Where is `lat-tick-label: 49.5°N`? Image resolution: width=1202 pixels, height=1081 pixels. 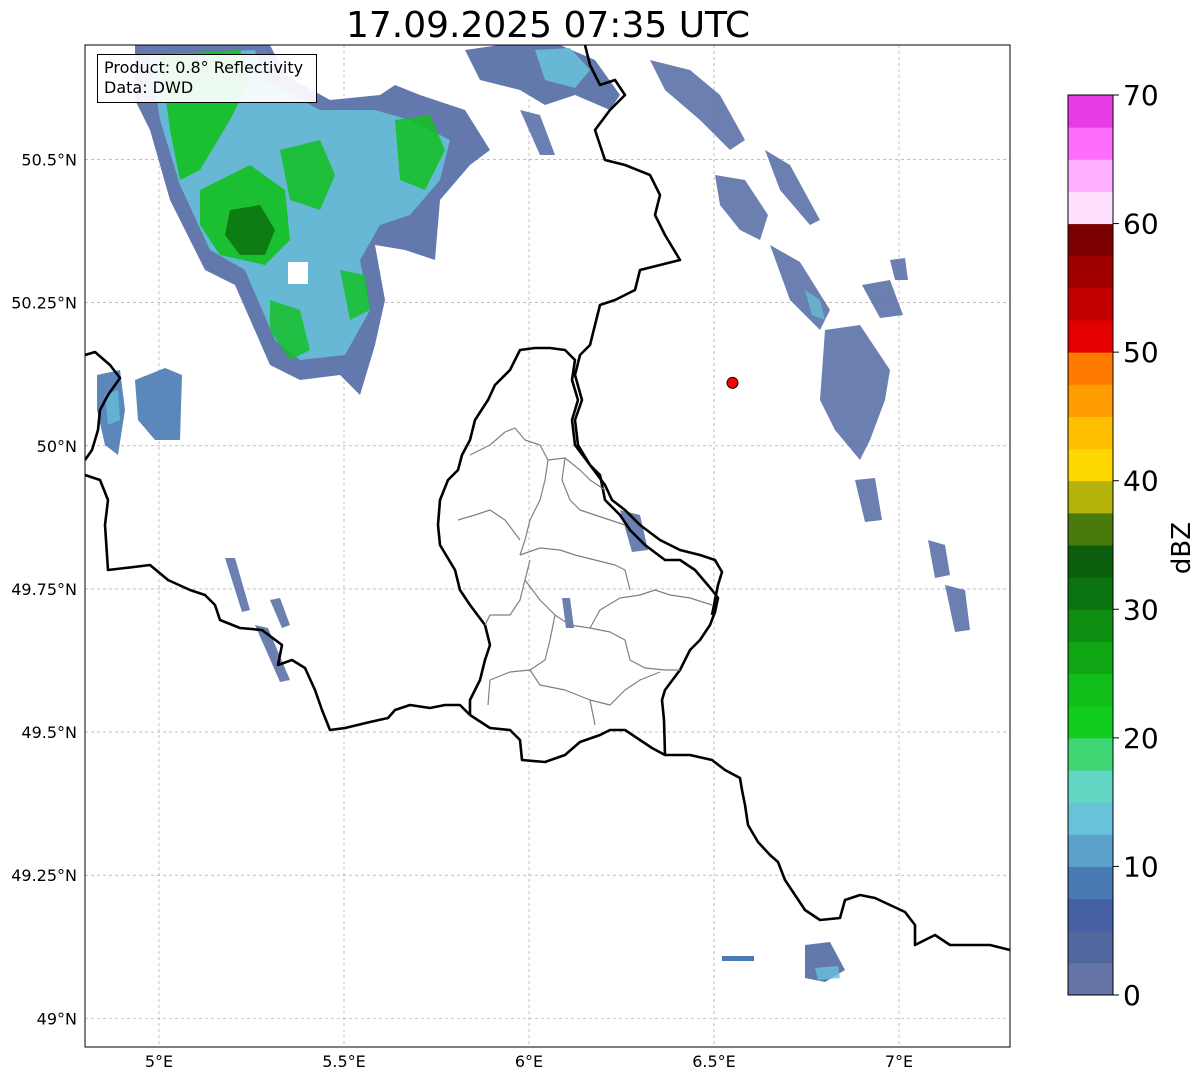
lat-tick-label: 49.5°N is located at coordinates (49, 732).